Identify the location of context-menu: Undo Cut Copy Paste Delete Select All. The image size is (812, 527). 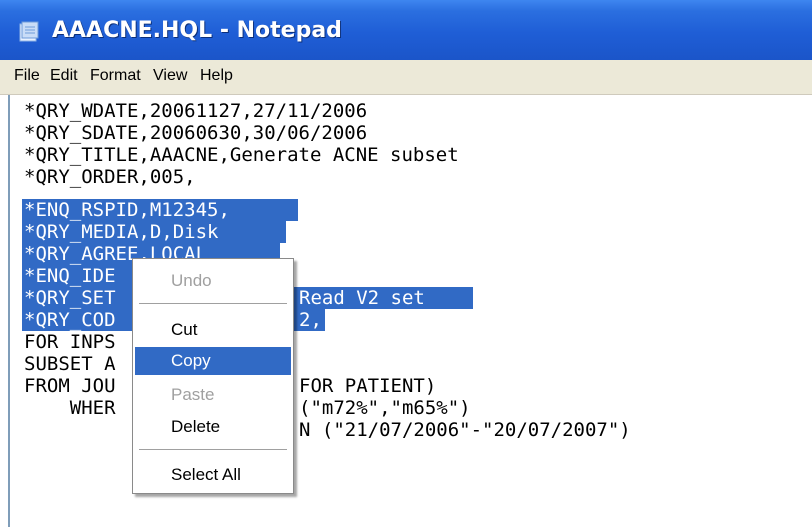
(213, 376).